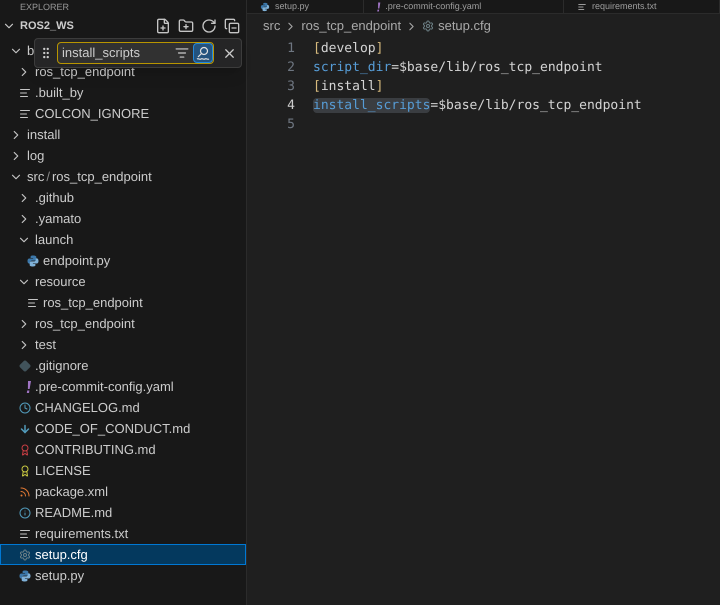 This screenshot has width=720, height=605. I want to click on file-name: setup.cfg, so click(61, 555).